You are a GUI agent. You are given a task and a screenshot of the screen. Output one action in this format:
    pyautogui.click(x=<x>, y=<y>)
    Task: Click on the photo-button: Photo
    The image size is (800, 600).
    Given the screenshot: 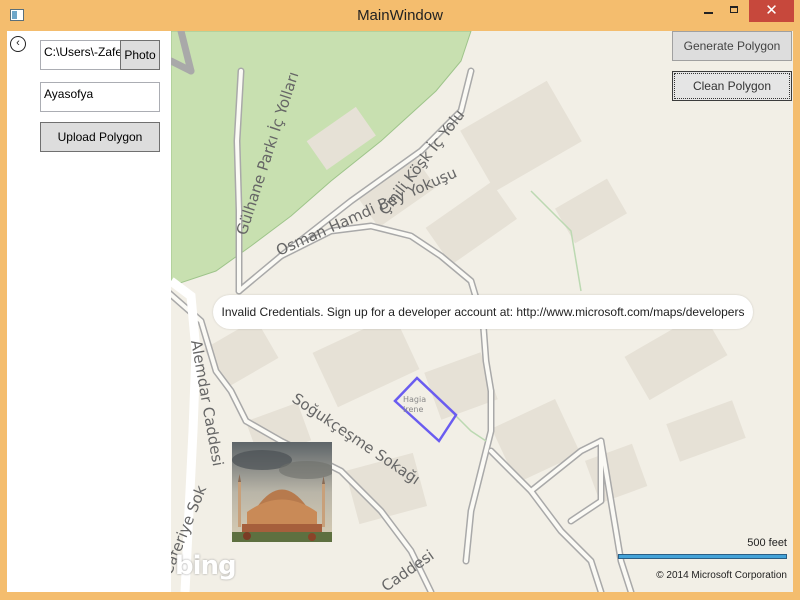 What is the action you would take?
    pyautogui.click(x=140, y=55)
    